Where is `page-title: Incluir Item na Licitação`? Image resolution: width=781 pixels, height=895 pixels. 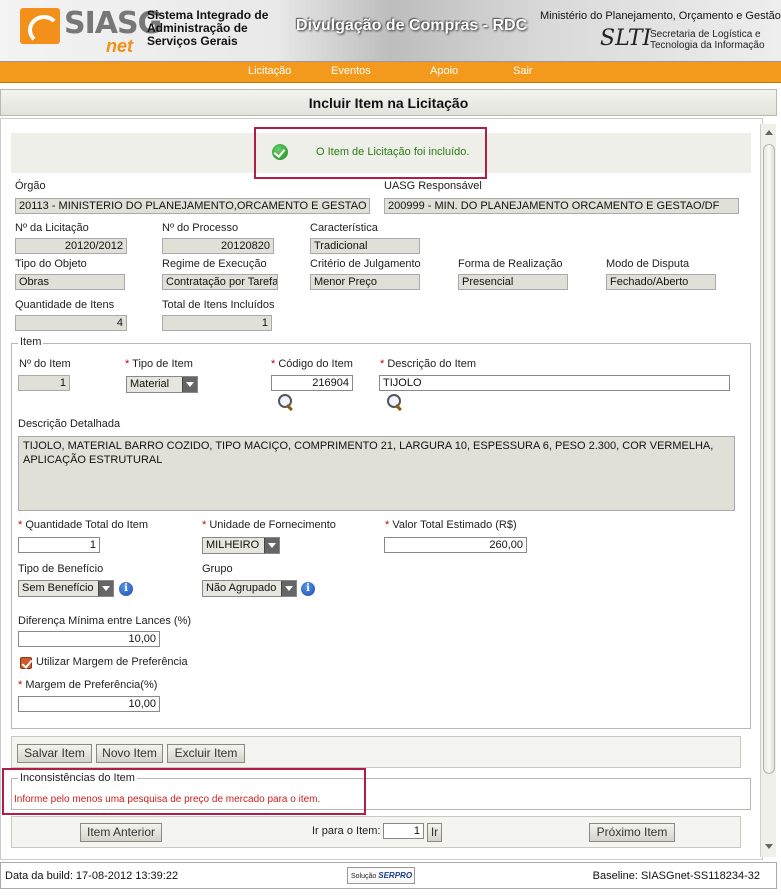
page-title: Incluir Item na Licitação is located at coordinates (388, 103).